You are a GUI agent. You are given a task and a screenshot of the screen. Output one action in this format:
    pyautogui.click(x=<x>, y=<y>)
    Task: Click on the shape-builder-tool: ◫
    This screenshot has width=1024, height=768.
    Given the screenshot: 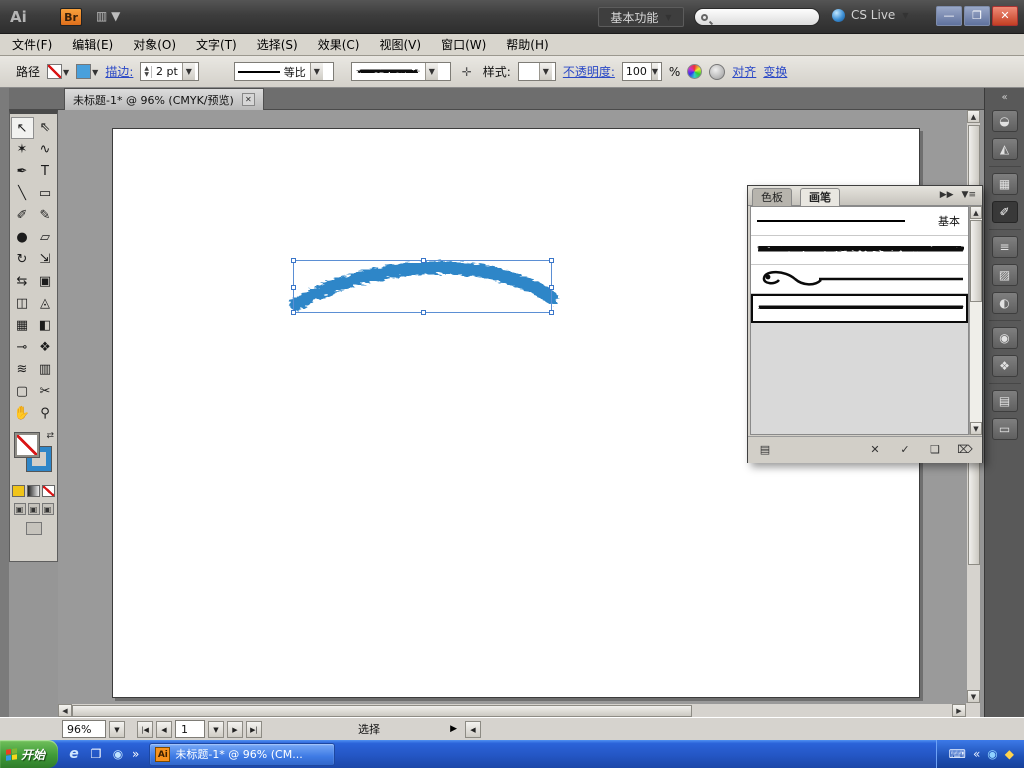 What is the action you would take?
    pyautogui.click(x=22, y=304)
    